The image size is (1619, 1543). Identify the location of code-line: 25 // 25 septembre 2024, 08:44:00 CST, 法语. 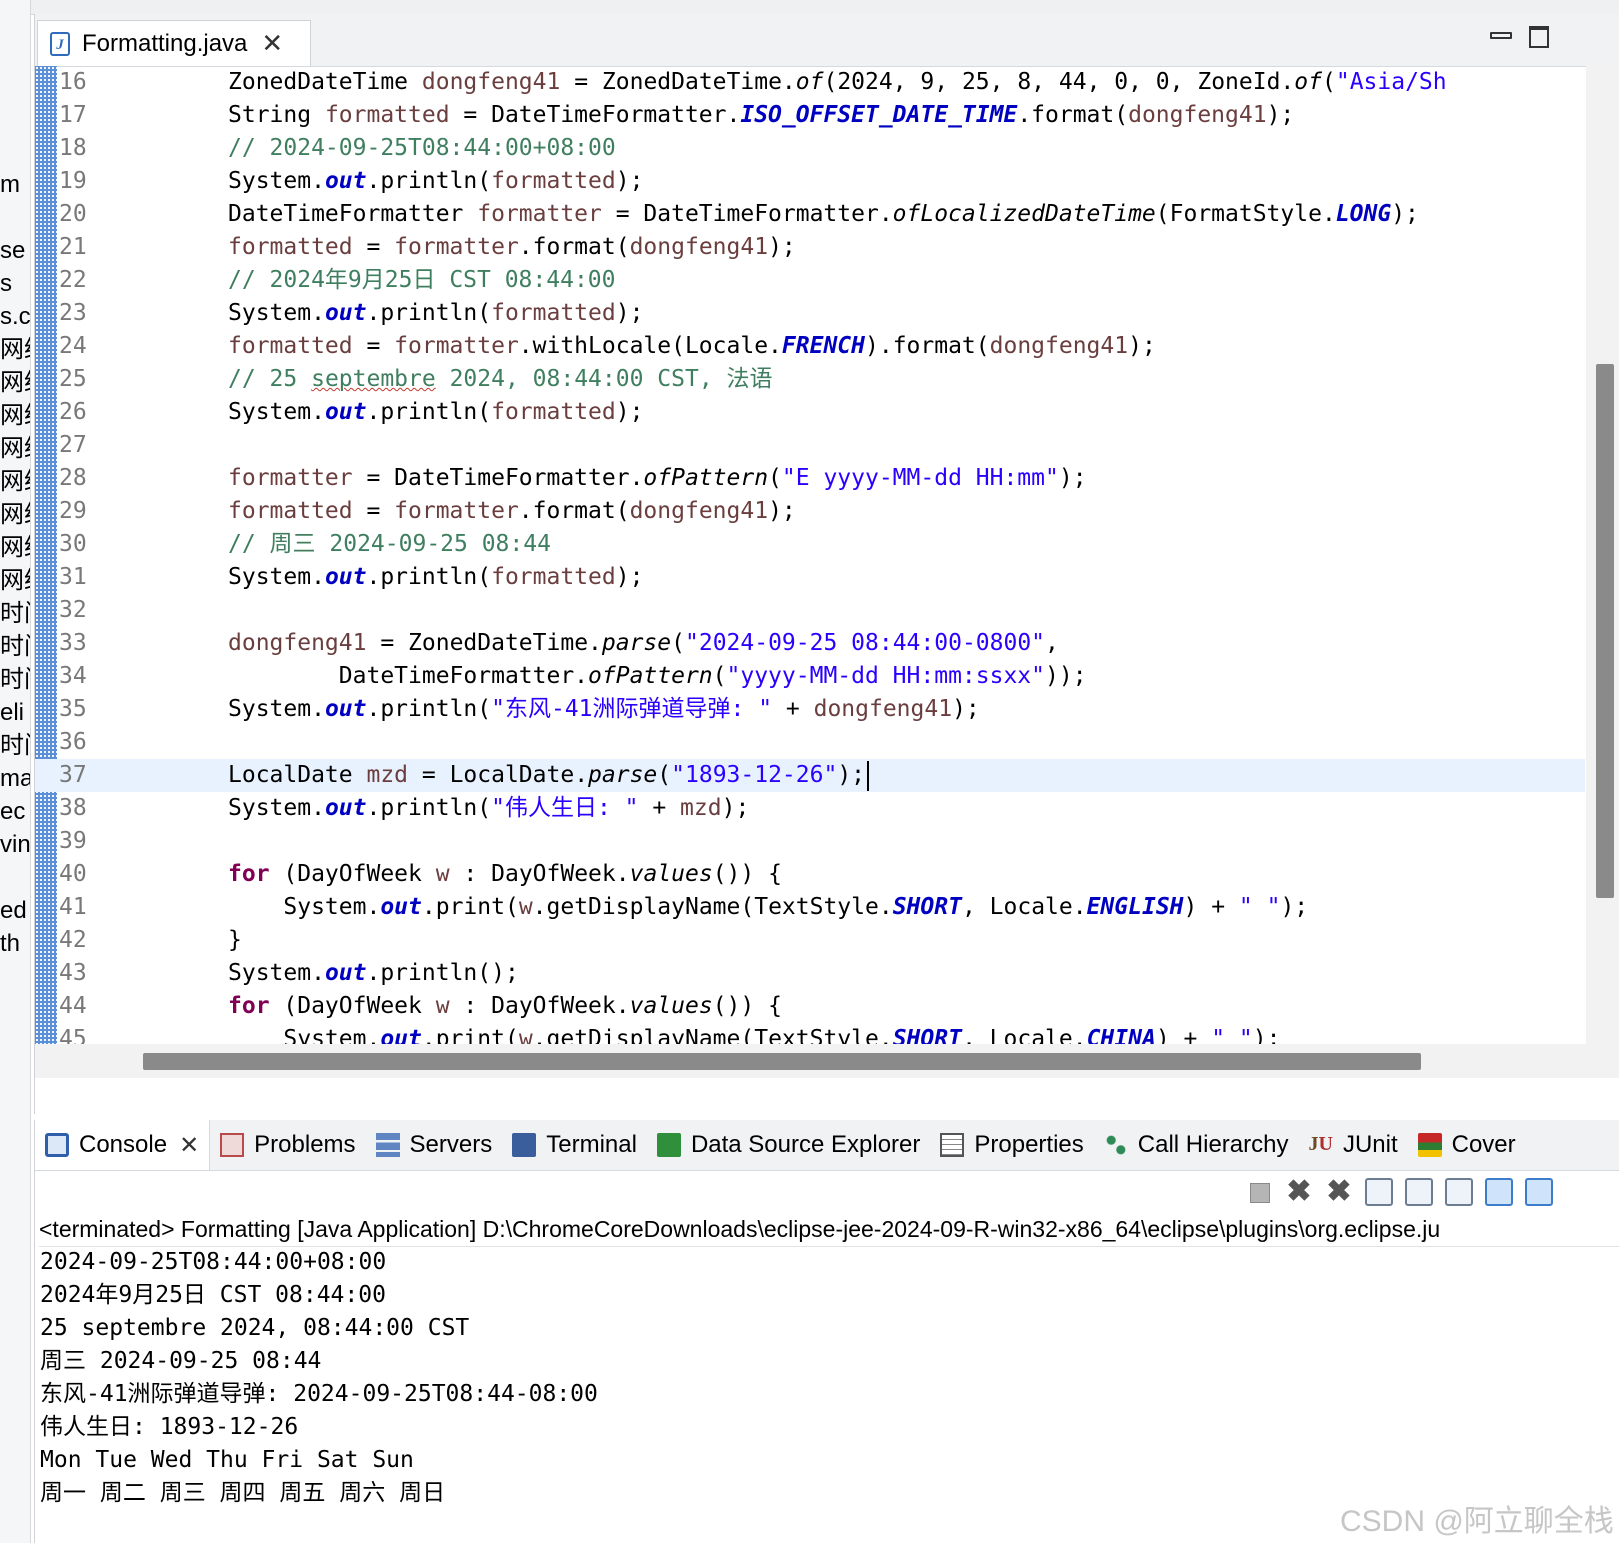
(810, 379).